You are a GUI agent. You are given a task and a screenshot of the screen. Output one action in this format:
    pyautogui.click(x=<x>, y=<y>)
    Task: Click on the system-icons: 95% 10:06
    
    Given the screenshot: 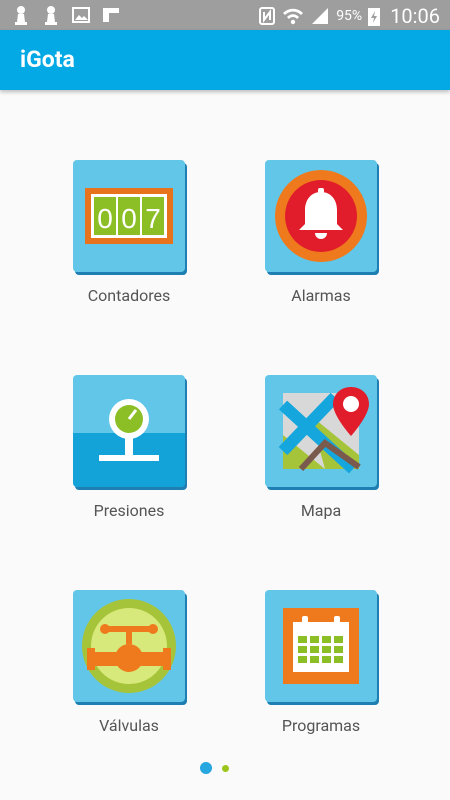 What is the action you would take?
    pyautogui.click(x=349, y=16)
    